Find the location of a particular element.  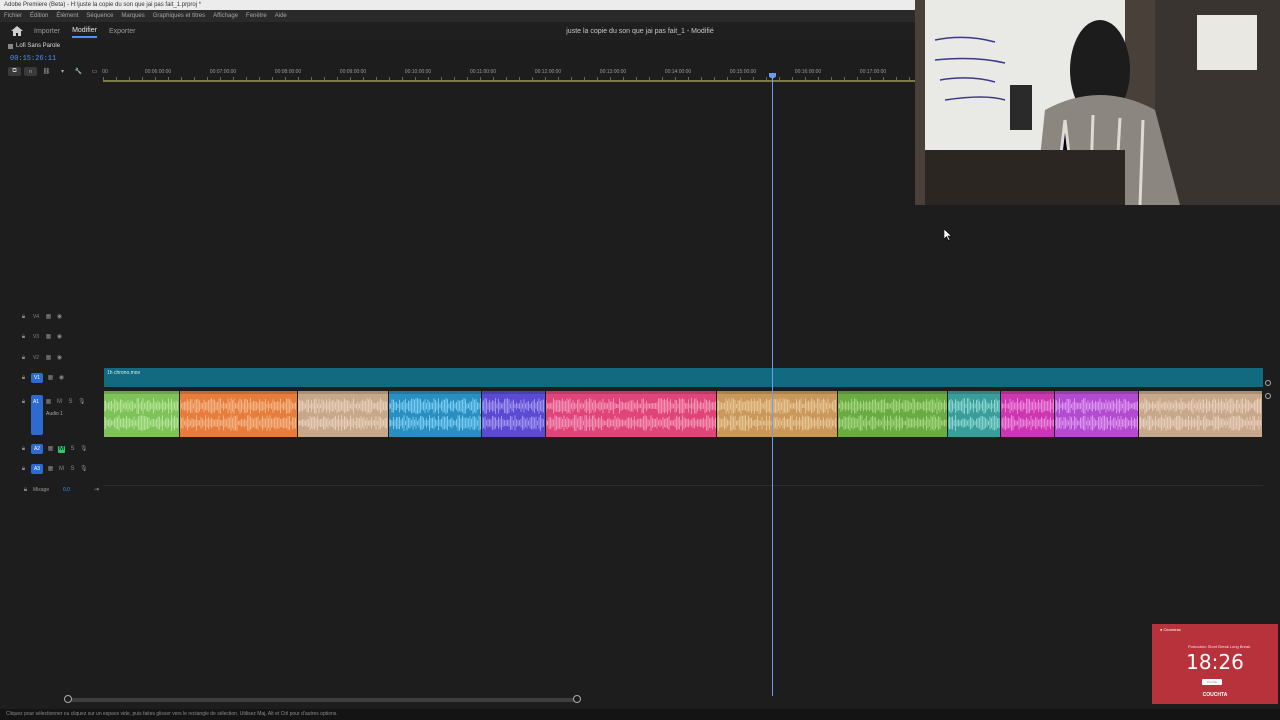

snap-icon: ∩ is located at coordinates (30, 71).